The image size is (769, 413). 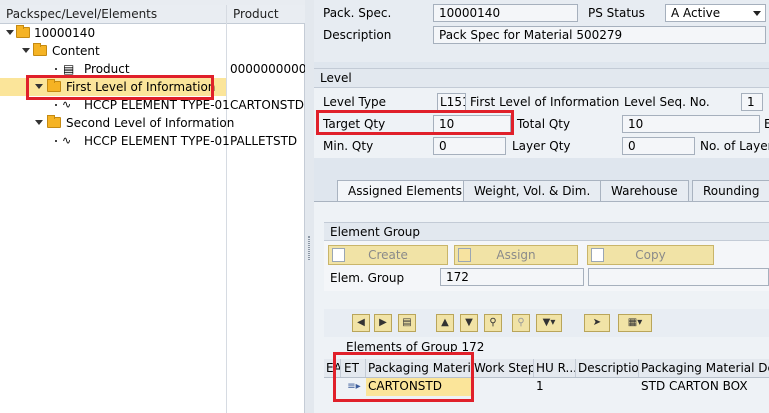 I want to click on layout-icon: ▦▾, so click(x=635, y=323).